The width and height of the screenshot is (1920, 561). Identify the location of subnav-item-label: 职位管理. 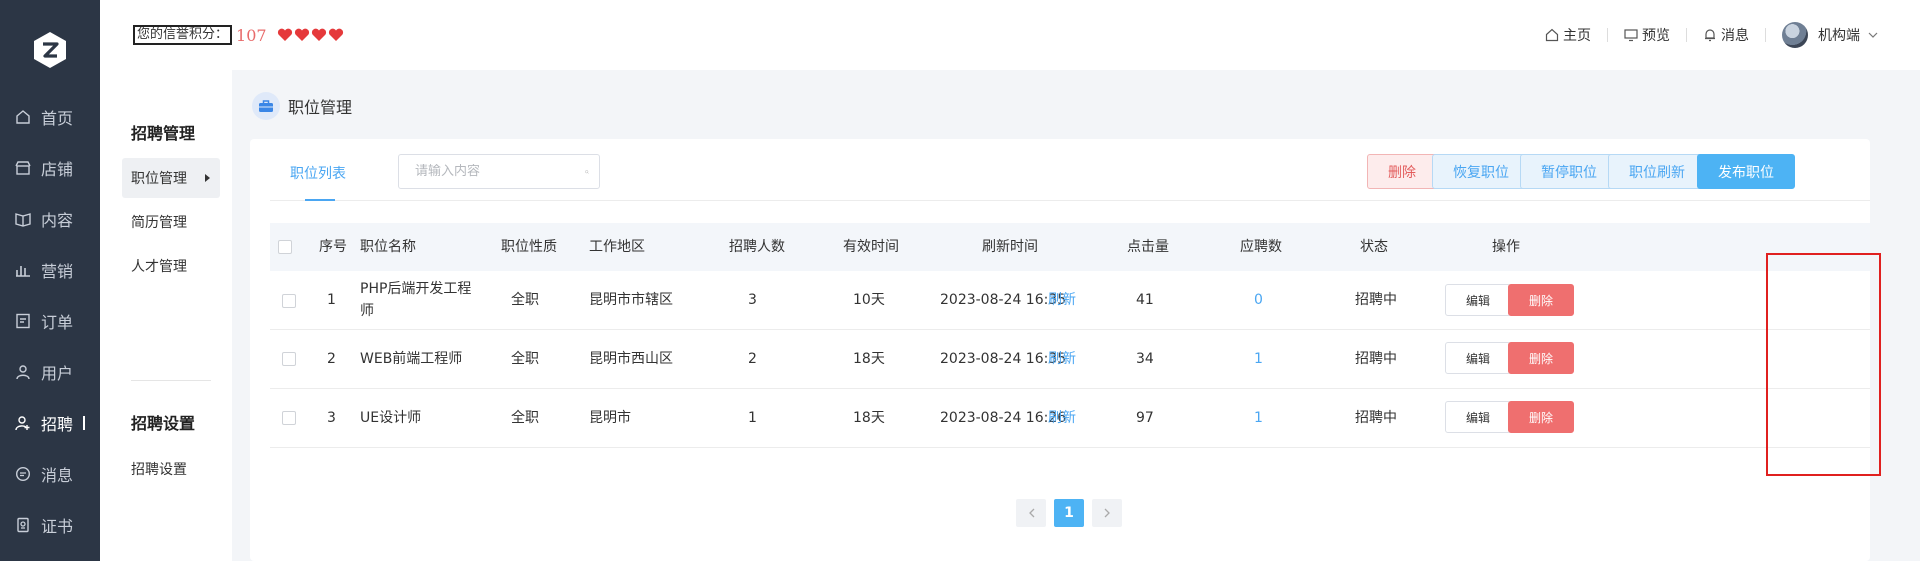
(159, 179).